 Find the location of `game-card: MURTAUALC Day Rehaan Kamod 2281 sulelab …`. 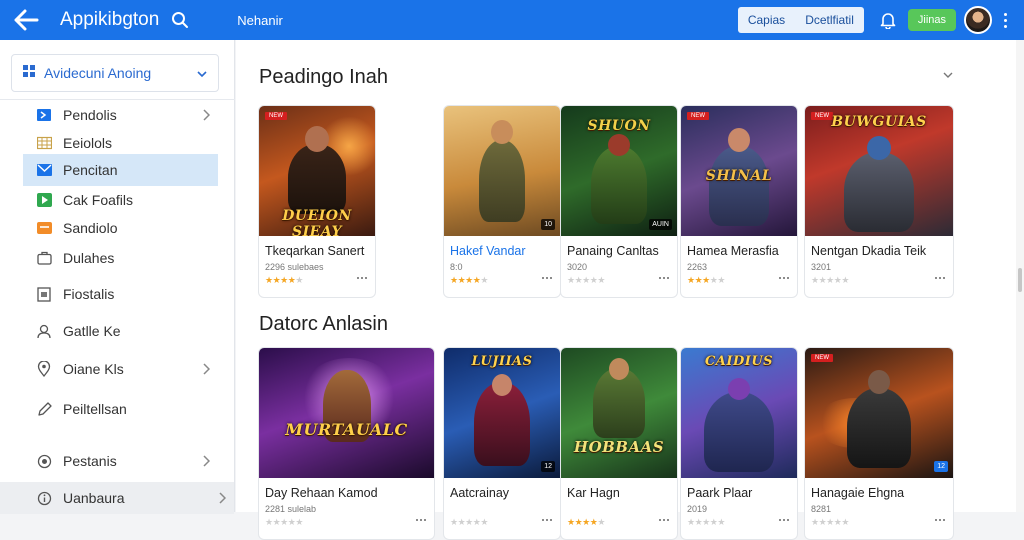

game-card: MURTAUALC Day Rehaan Kamod 2281 sulelab … is located at coordinates (346, 443).